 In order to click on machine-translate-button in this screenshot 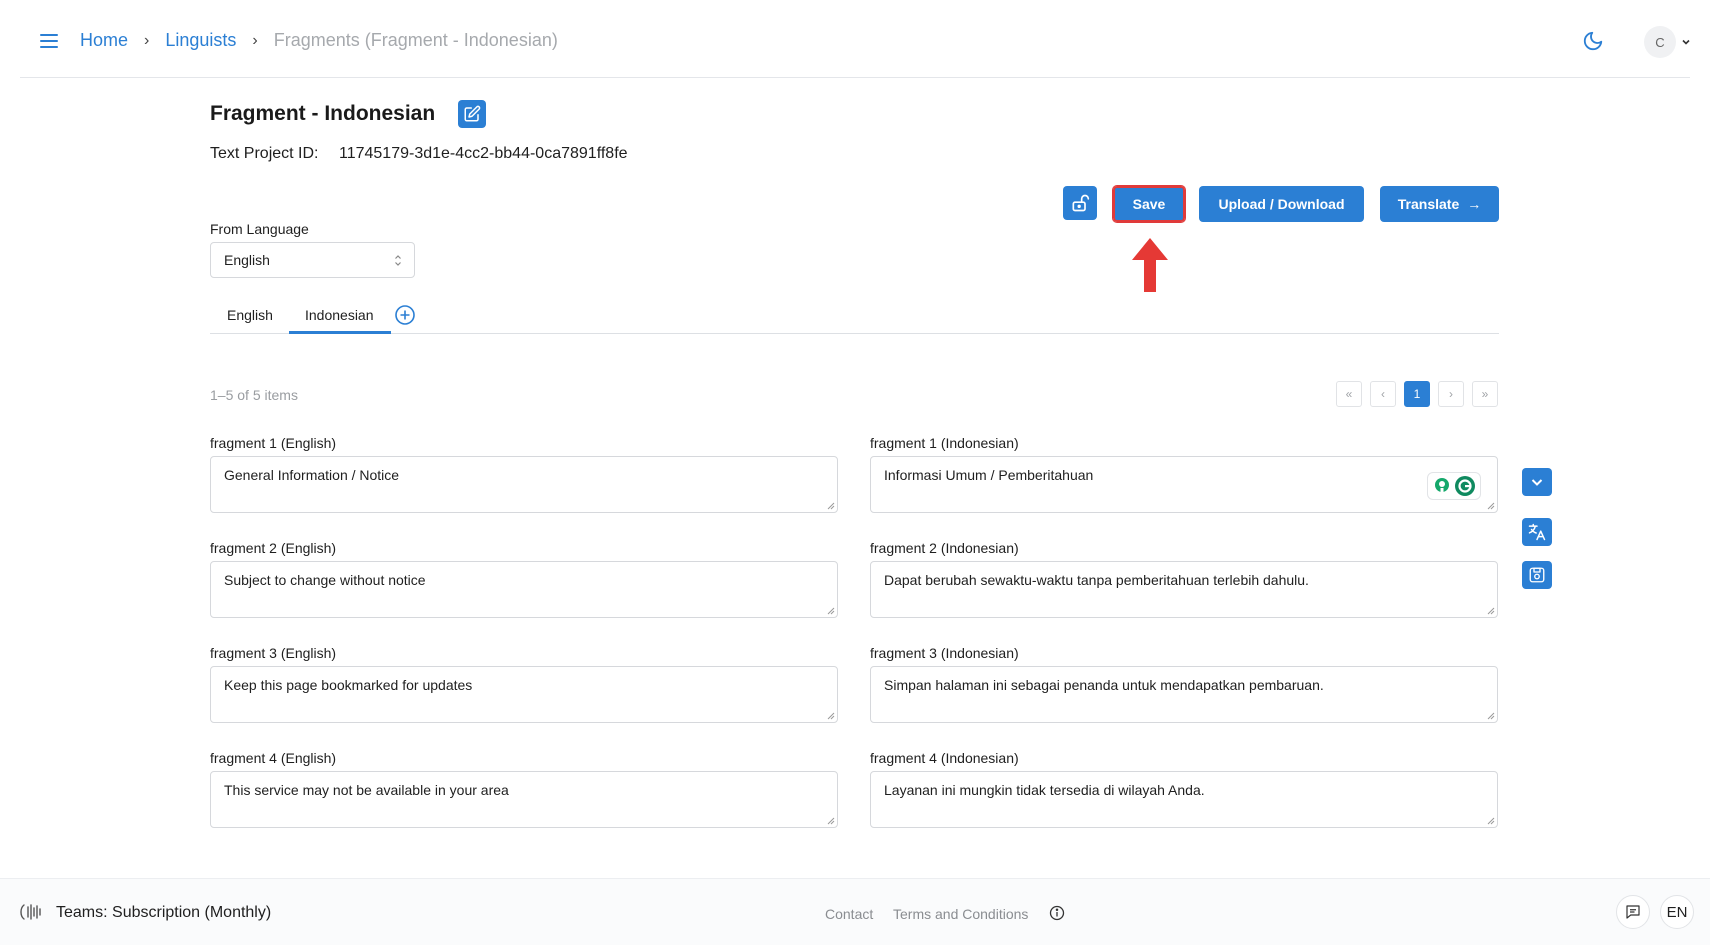, I will do `click(1537, 532)`.